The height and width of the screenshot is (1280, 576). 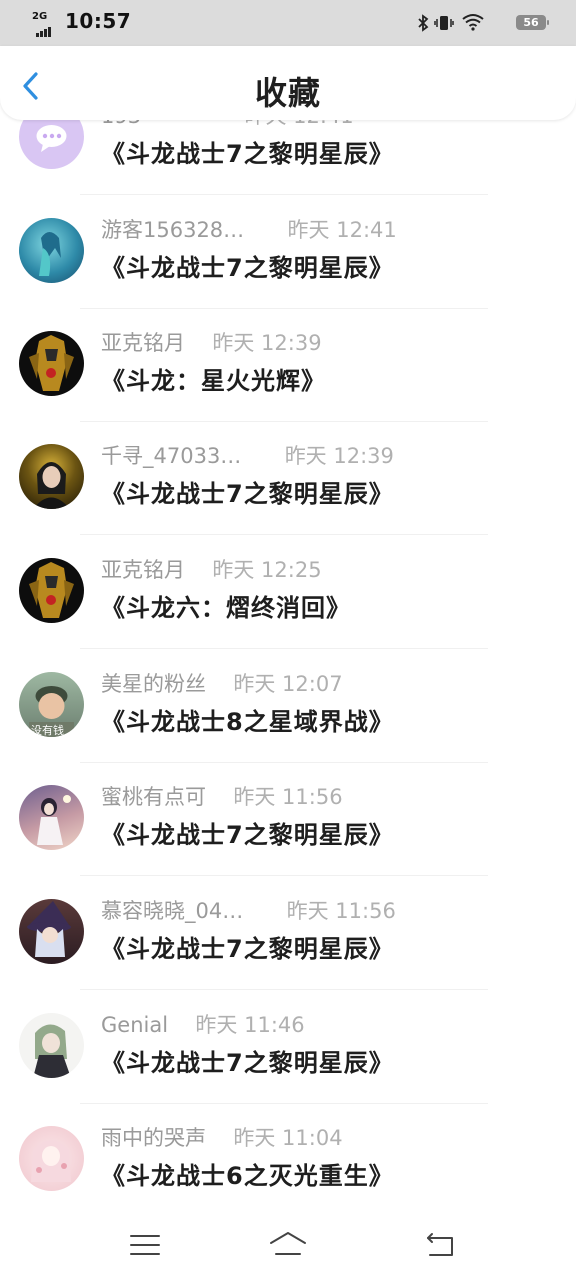 What do you see at coordinates (46, 31) in the screenshot?
I see `signal-icon` at bounding box center [46, 31].